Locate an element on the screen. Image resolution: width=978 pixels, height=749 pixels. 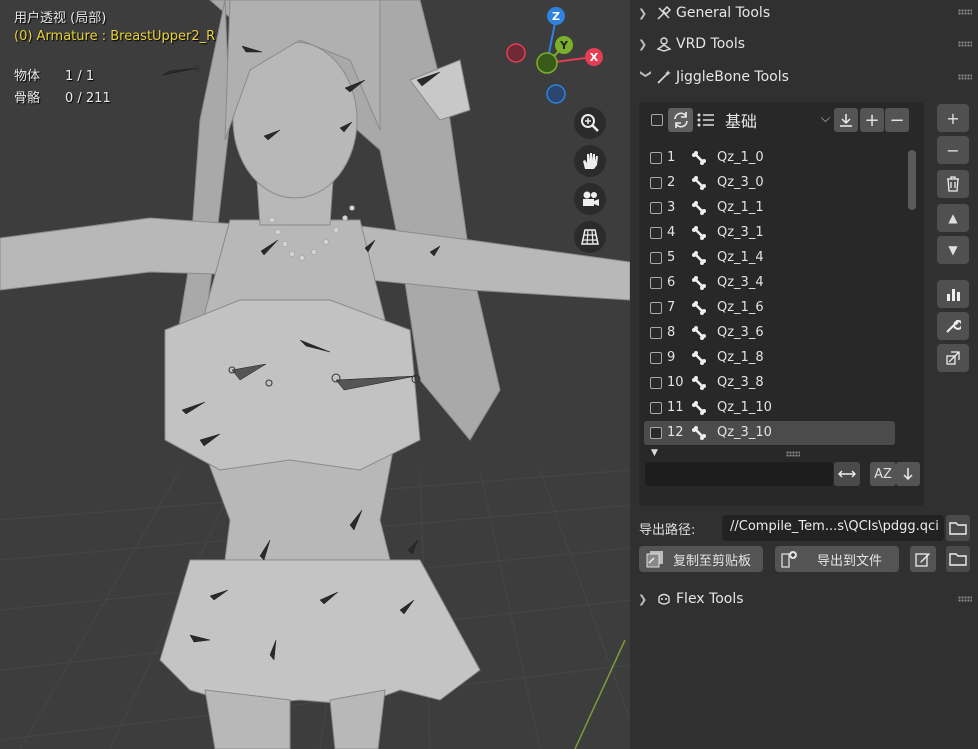
add-preset-button: + is located at coordinates (872, 120).